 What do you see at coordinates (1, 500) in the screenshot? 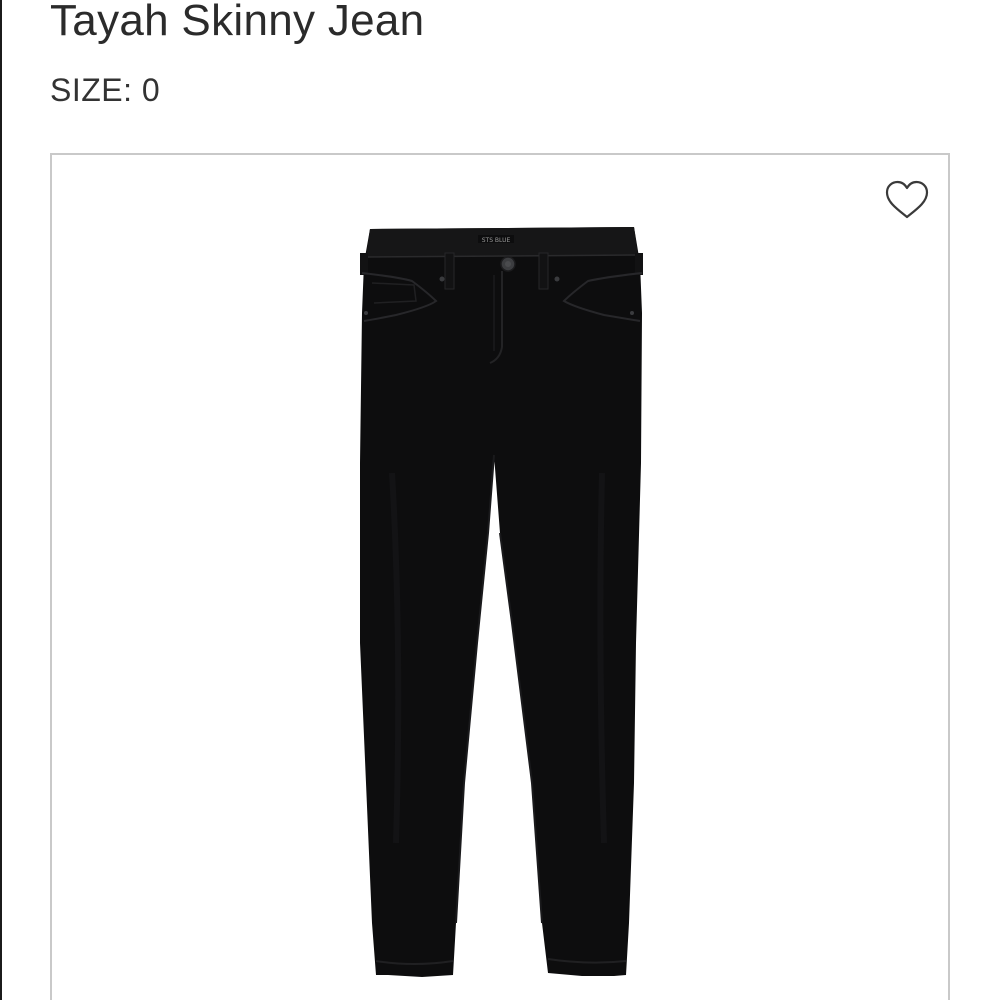
I see `left-divider` at bounding box center [1, 500].